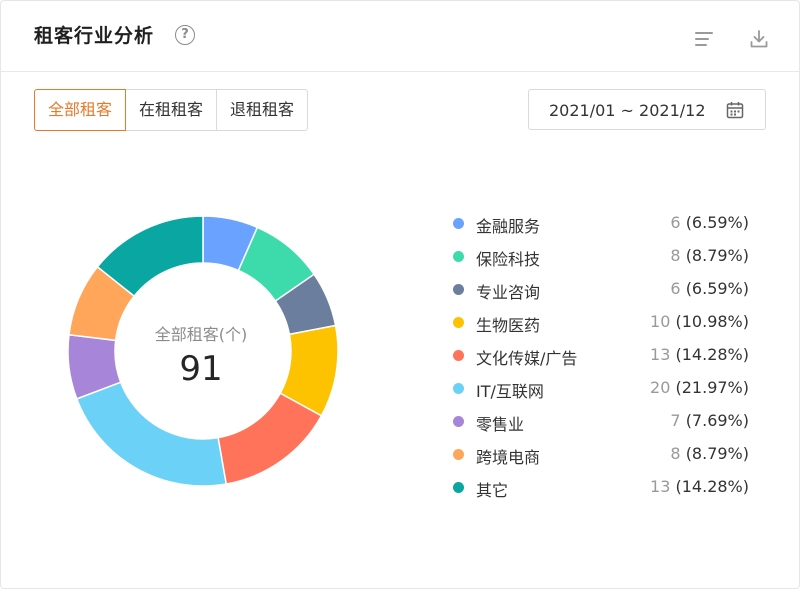 This screenshot has height=589, width=800. I want to click on list-icon, so click(704, 39).